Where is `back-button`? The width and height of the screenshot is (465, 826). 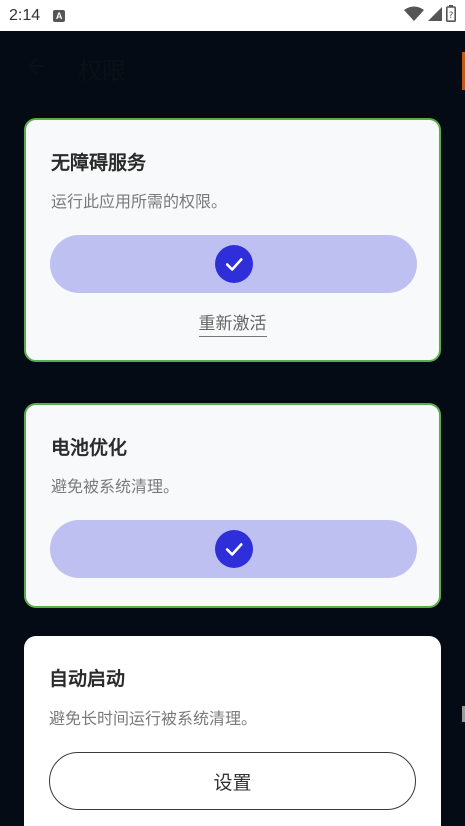
back-button is located at coordinates (36, 68).